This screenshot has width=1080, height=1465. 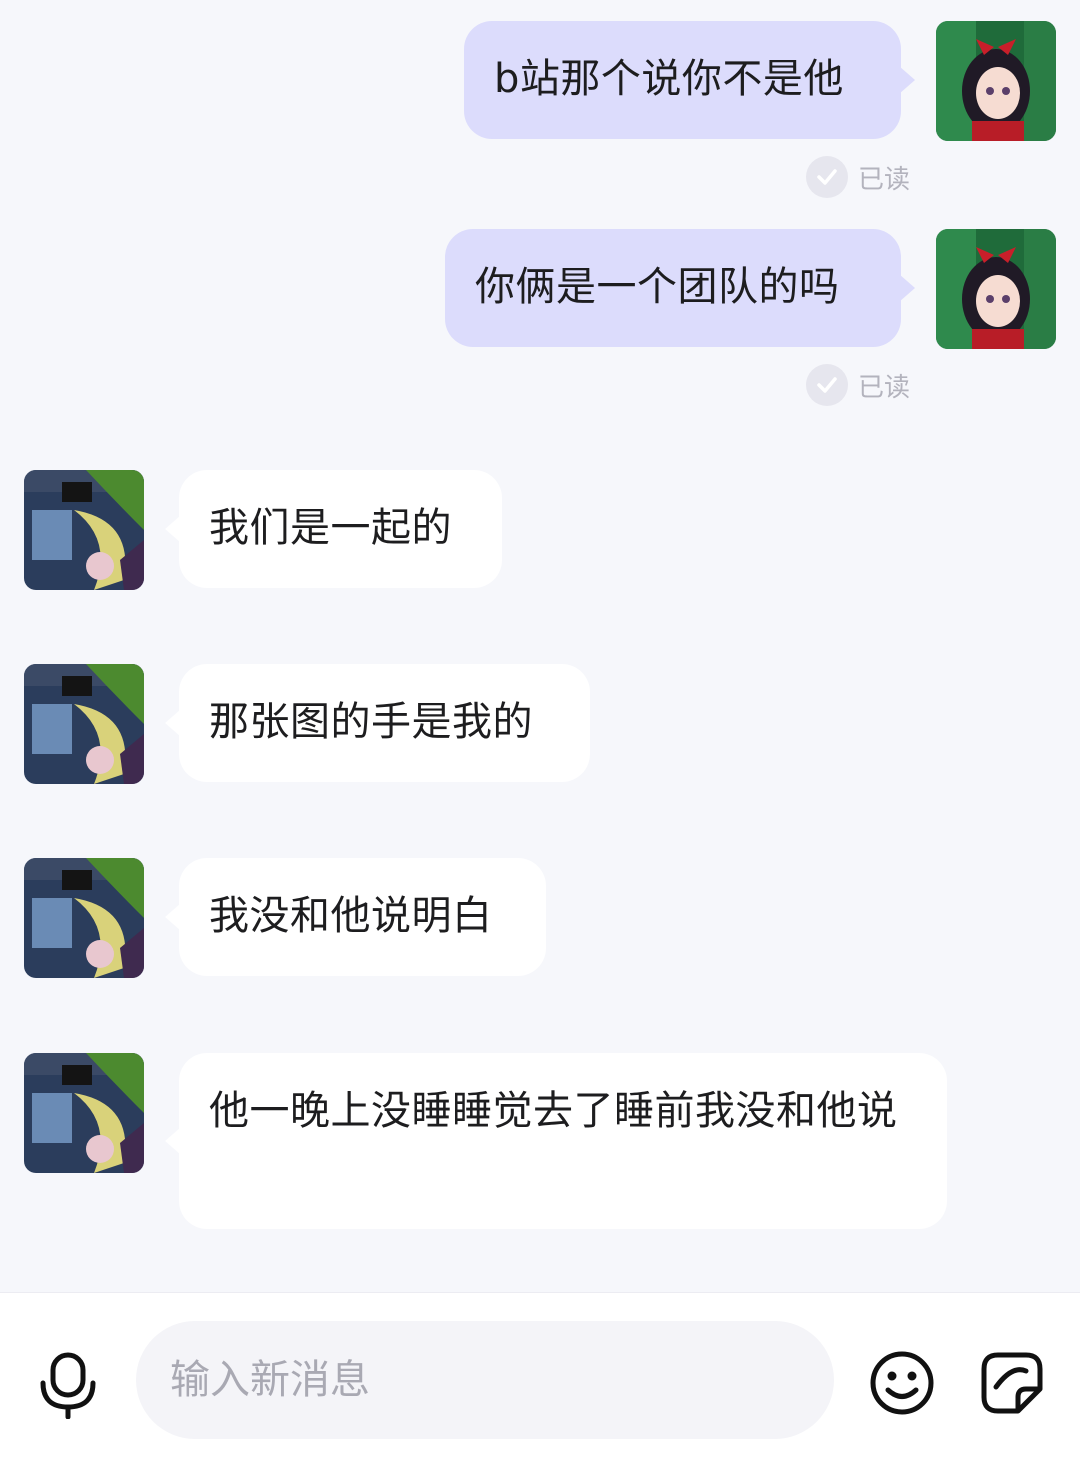 I want to click on my-message-bubble: 你俩是一个团队的吗, so click(x=680, y=288).